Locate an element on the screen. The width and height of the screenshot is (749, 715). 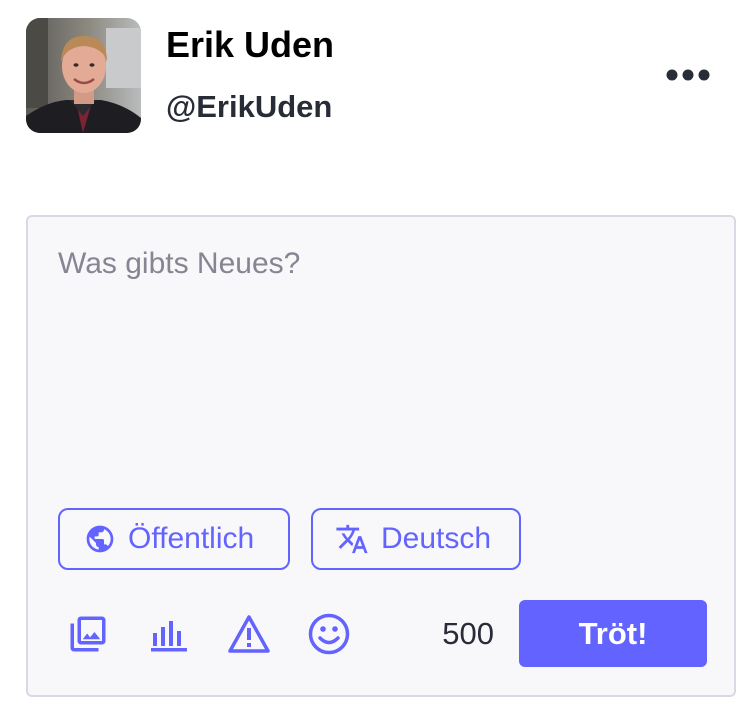
avatar is located at coordinates (83, 75).